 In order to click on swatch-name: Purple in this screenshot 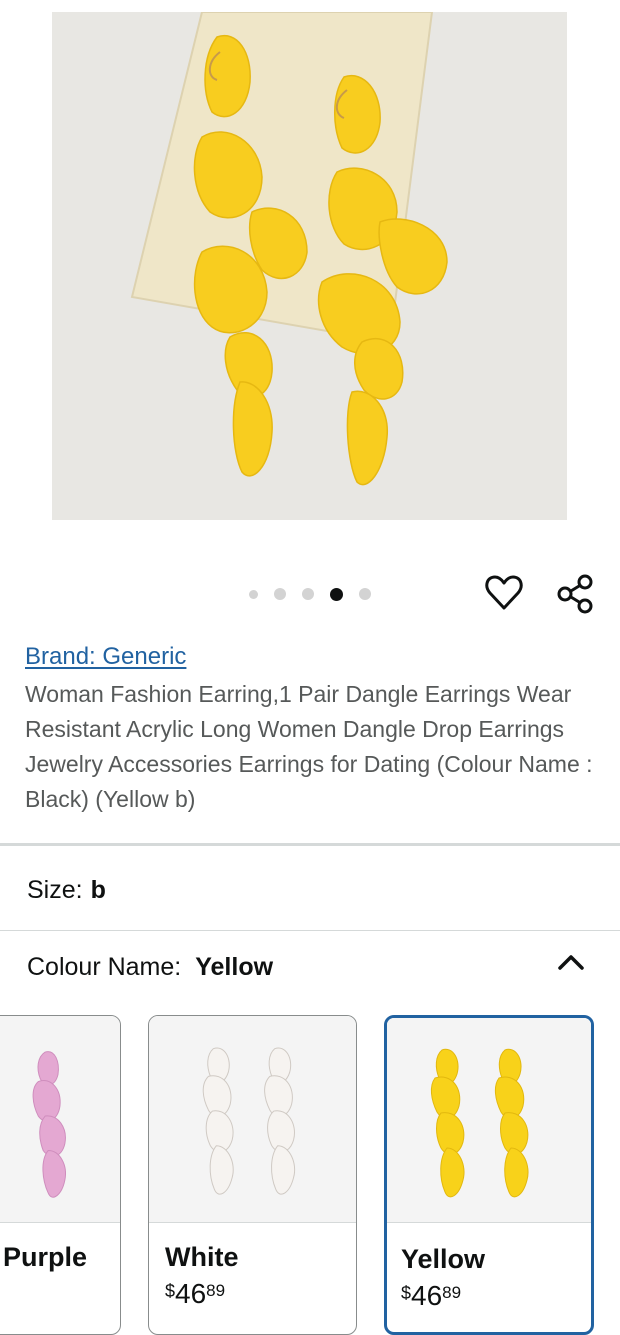, I will do `click(45, 1257)`.